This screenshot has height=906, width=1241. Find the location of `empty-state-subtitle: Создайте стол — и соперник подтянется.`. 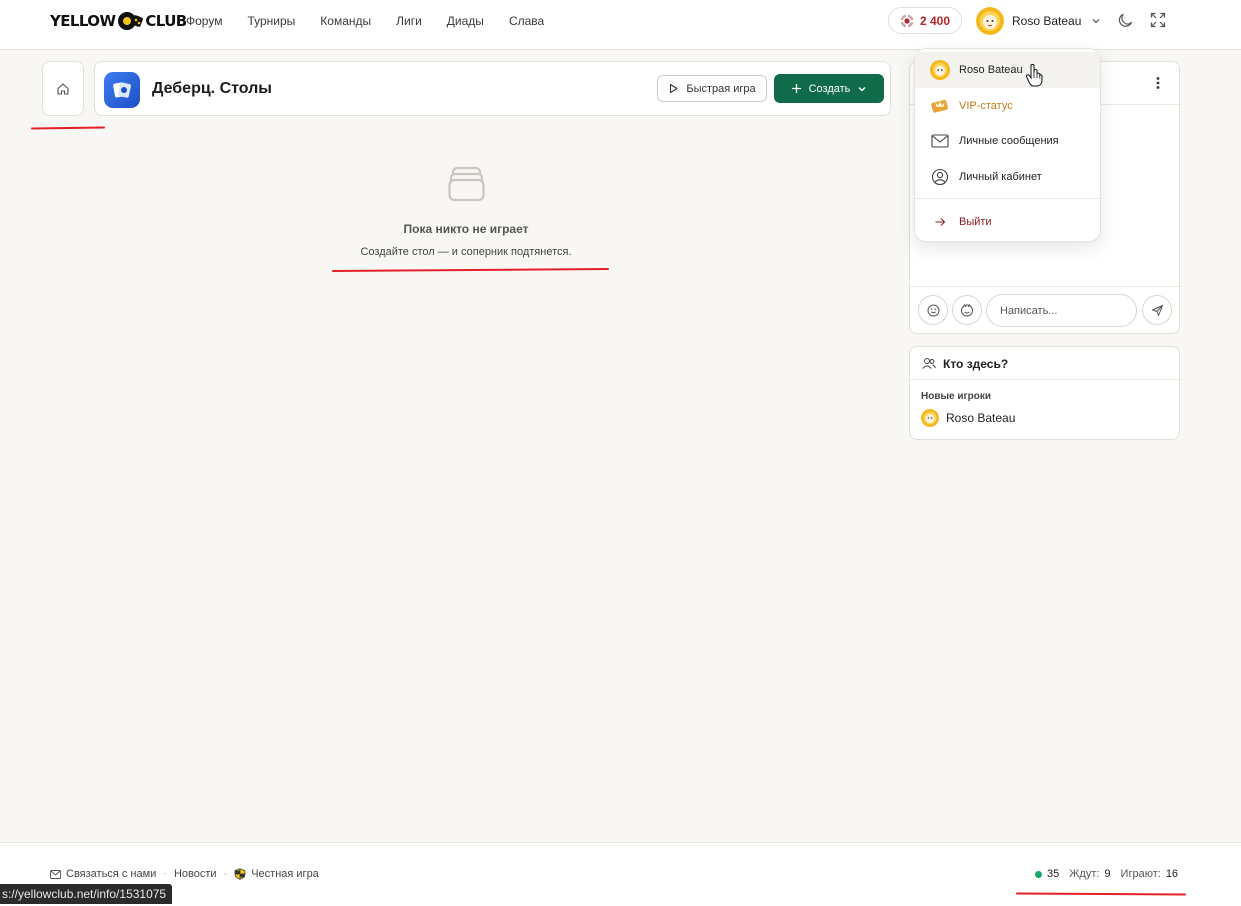

empty-state-subtitle: Создайте стол — и соперник подтянется. is located at coordinates (466, 252).